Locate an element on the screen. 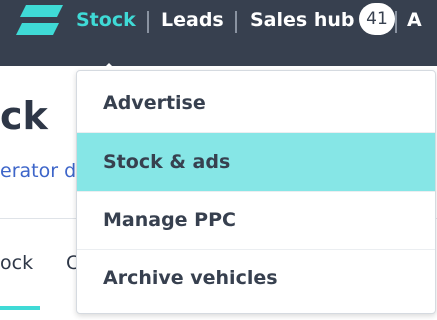  nav-item-stock: Stock is located at coordinates (106, 20).